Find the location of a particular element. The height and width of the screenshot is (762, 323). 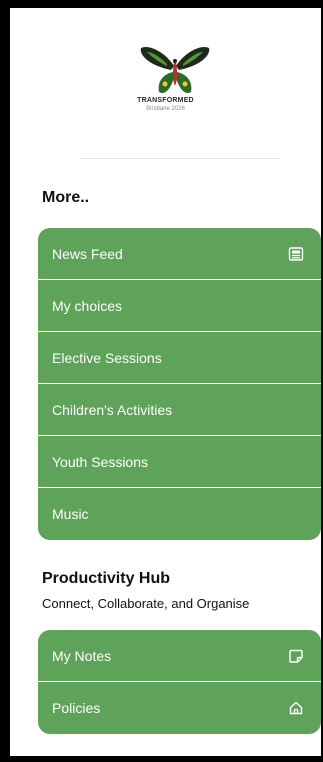

menu-item-label: Elective Sessions is located at coordinates (107, 357).